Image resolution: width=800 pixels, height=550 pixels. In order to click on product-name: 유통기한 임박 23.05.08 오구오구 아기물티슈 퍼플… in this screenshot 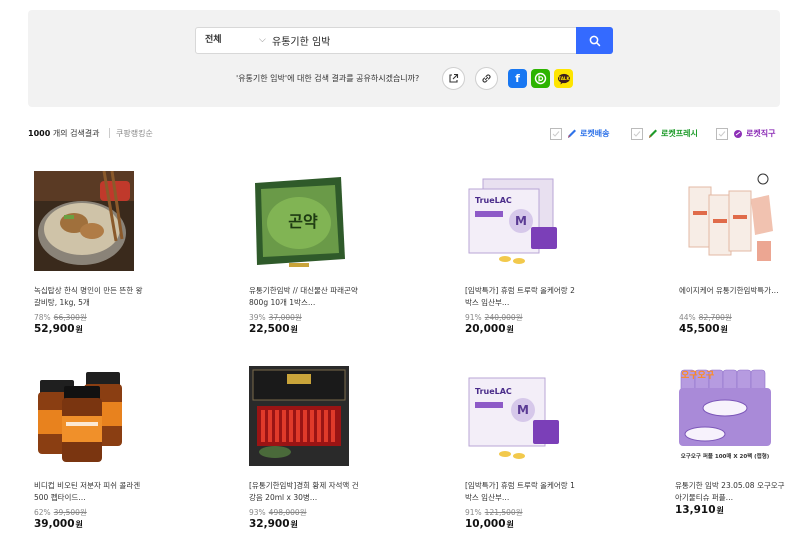, I will do `click(730, 492)`.